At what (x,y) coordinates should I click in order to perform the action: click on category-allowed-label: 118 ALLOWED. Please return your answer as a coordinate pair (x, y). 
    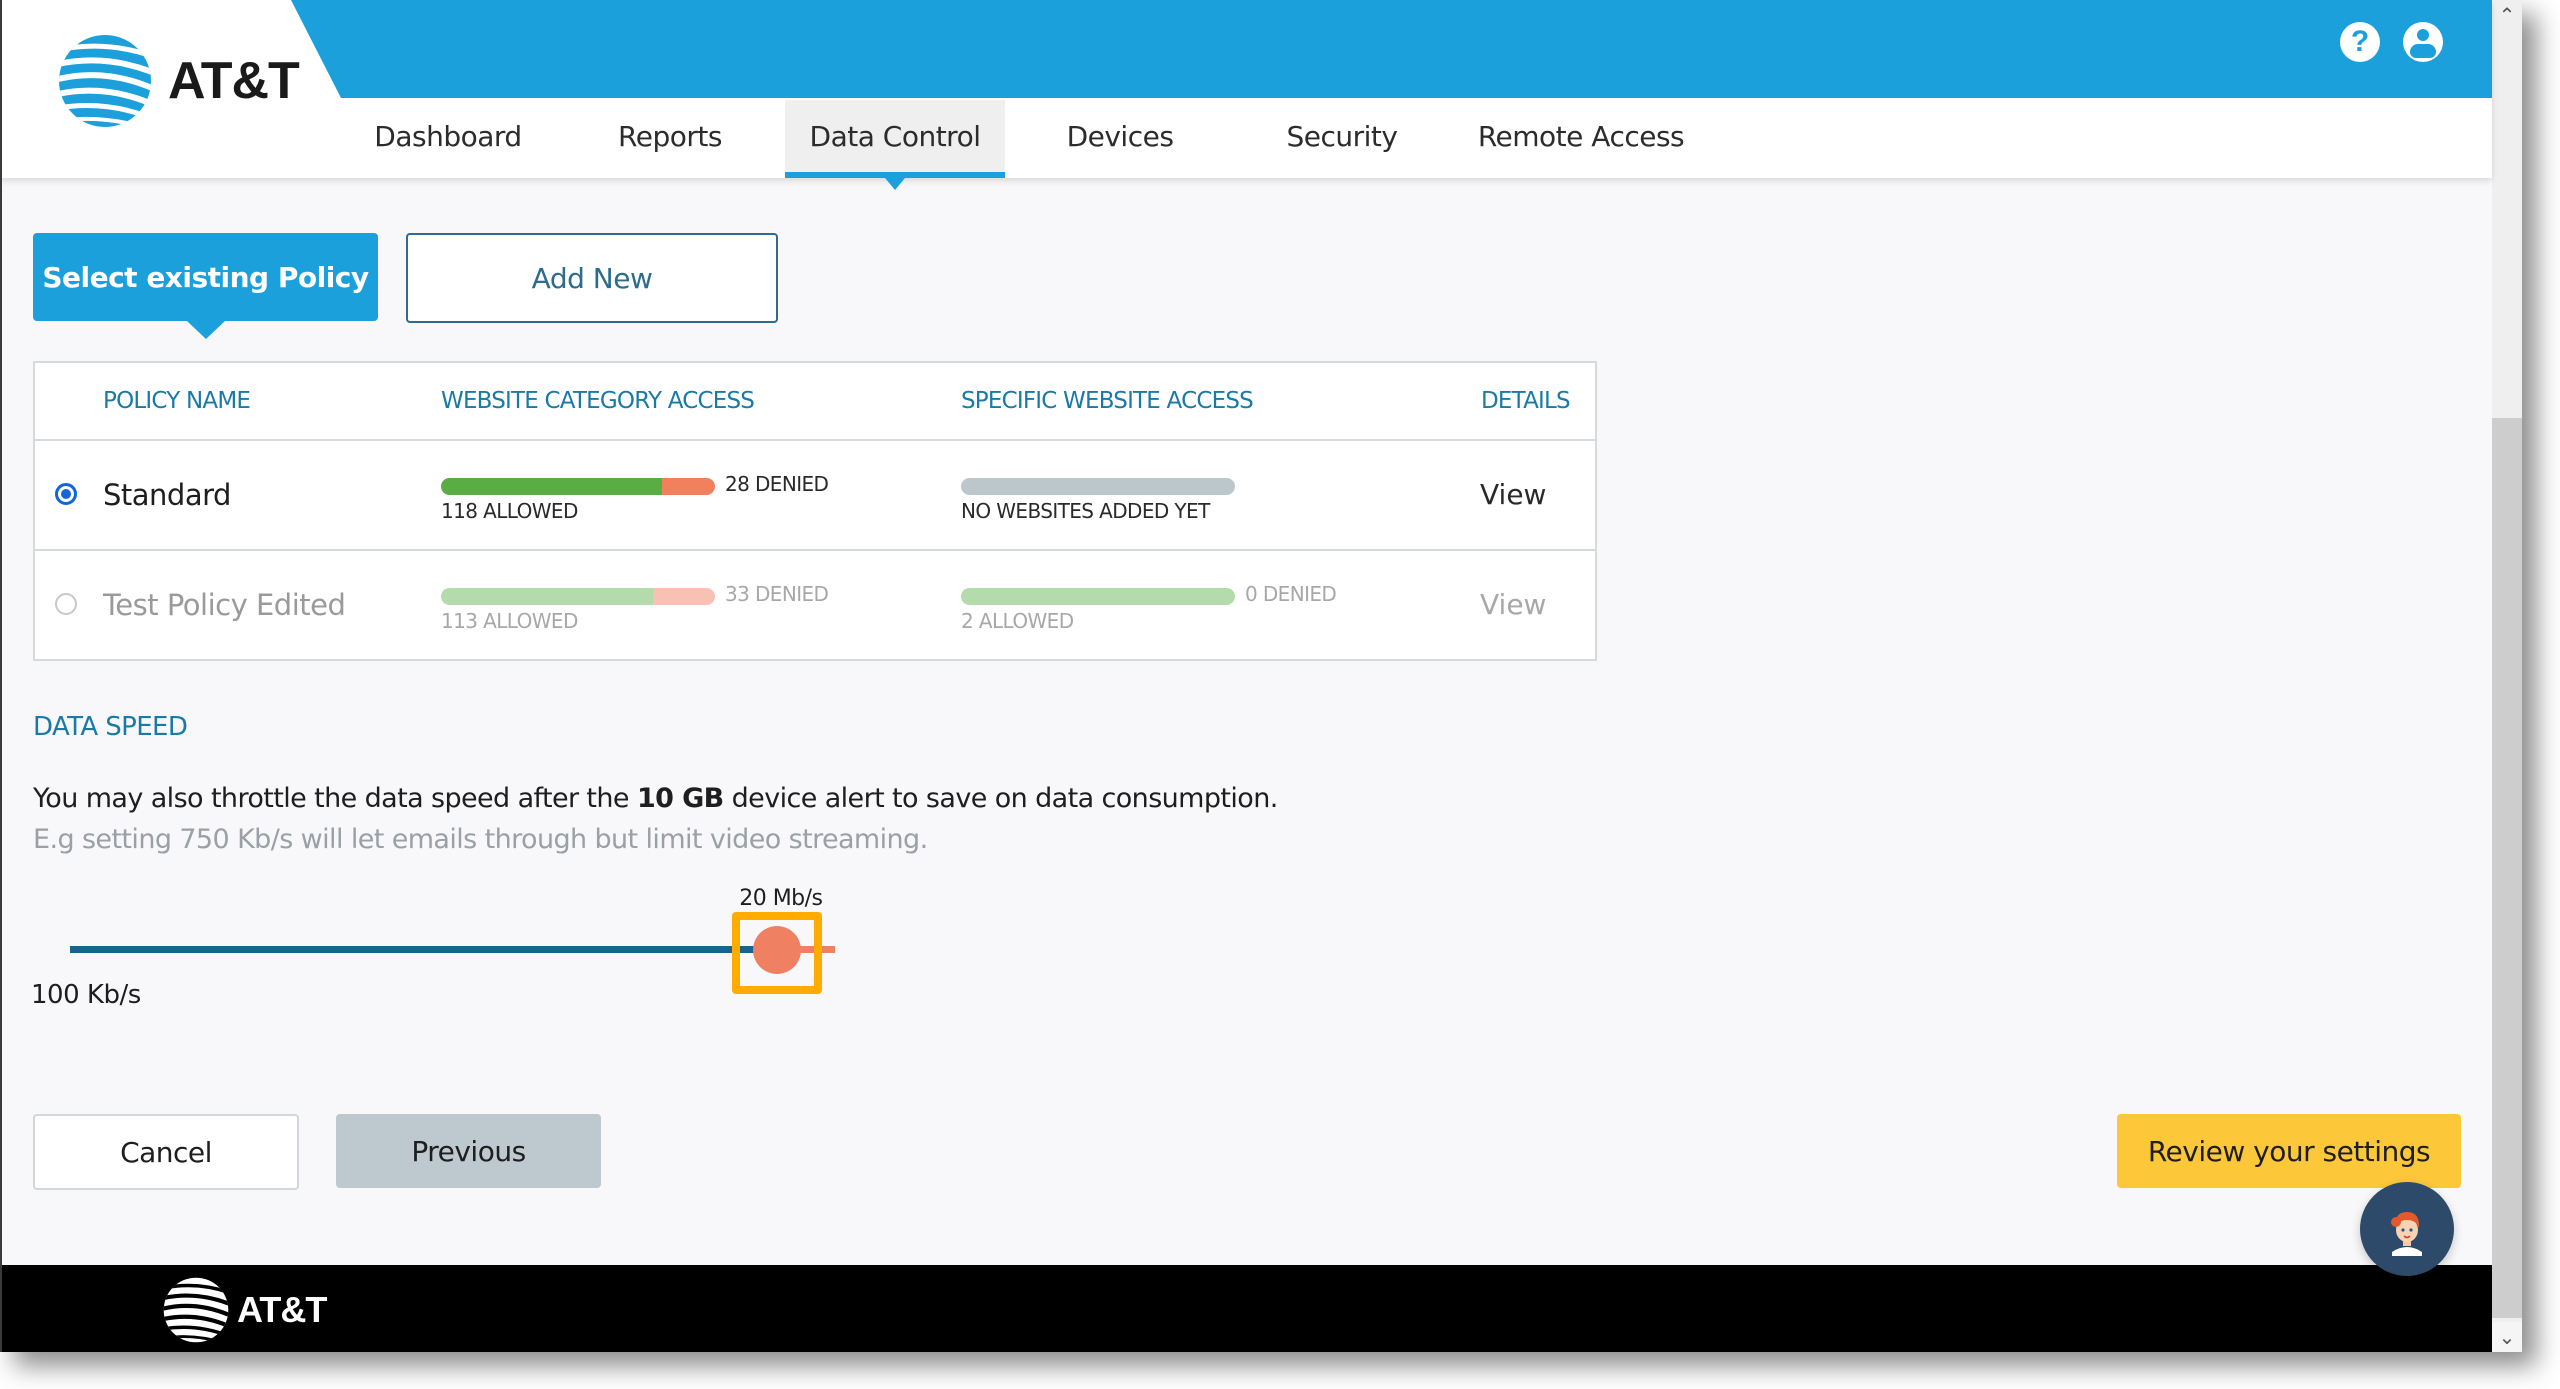
    Looking at the image, I should click on (509, 511).